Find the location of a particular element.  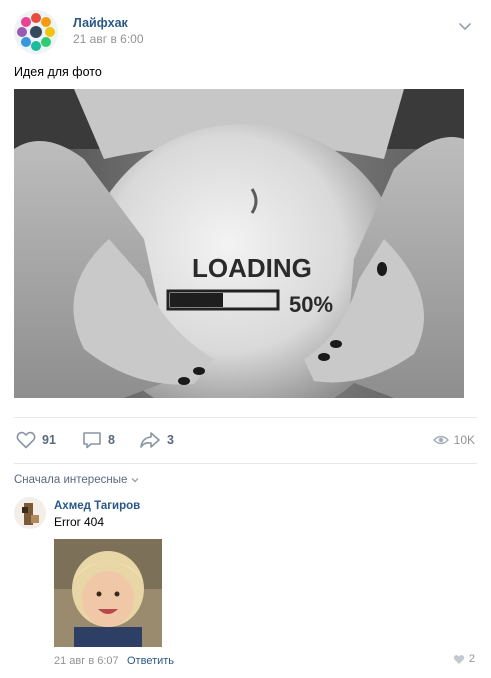

like-button: 91 is located at coordinates (36, 440).